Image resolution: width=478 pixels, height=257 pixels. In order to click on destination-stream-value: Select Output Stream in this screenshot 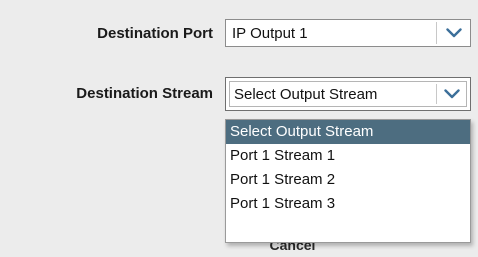, I will do `click(306, 94)`.